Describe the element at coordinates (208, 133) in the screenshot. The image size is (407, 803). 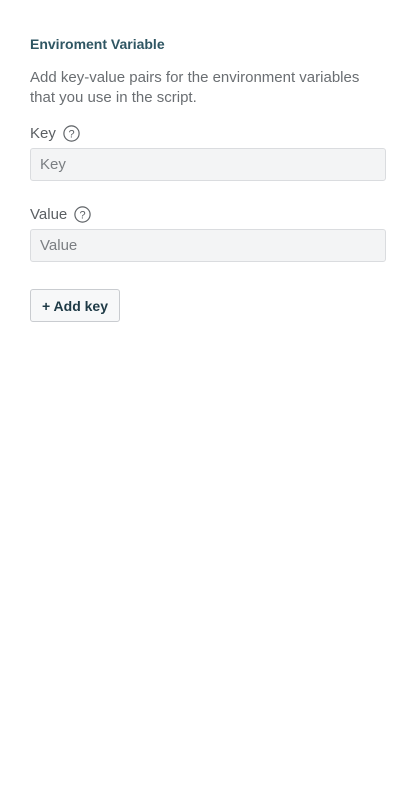
I see `key-label-row: Key ?` at that location.